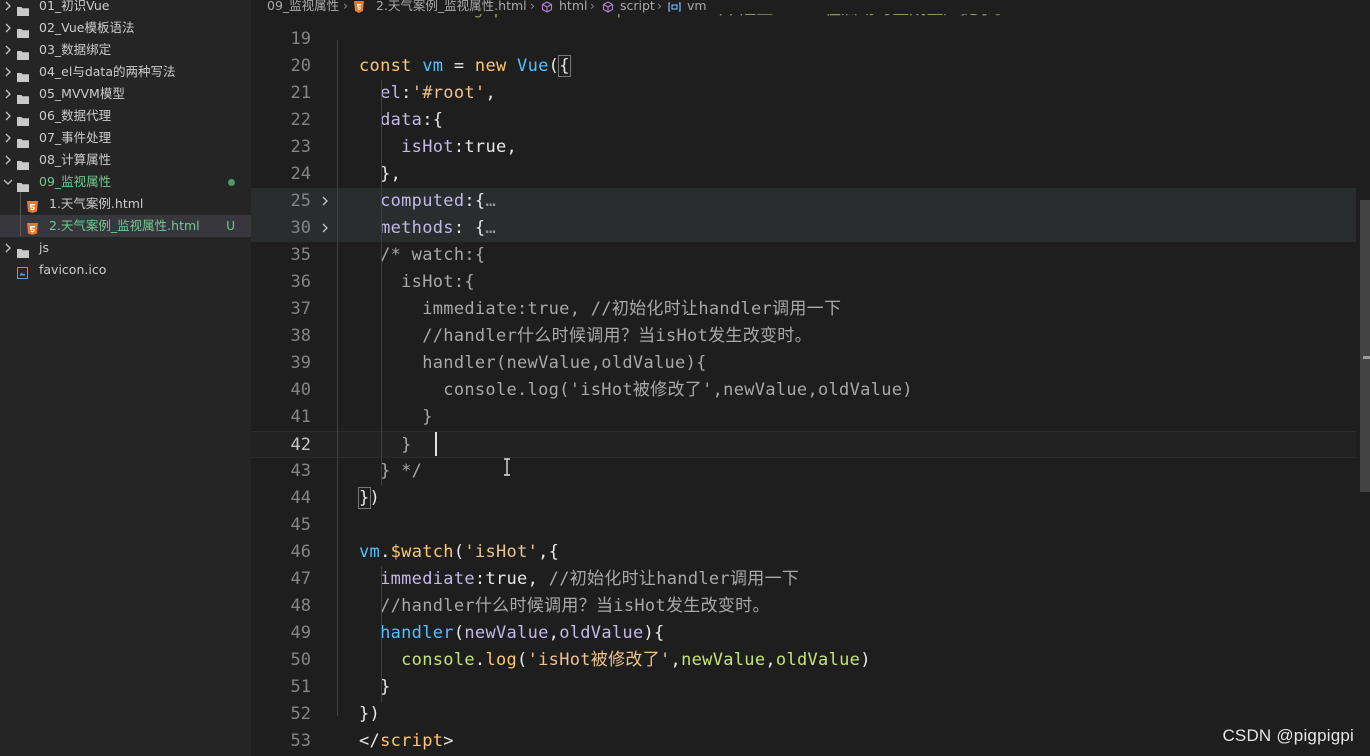 This screenshot has height=756, width=1370. Describe the element at coordinates (803, 120) in the screenshot. I see `code-line: 22 data:{` at that location.